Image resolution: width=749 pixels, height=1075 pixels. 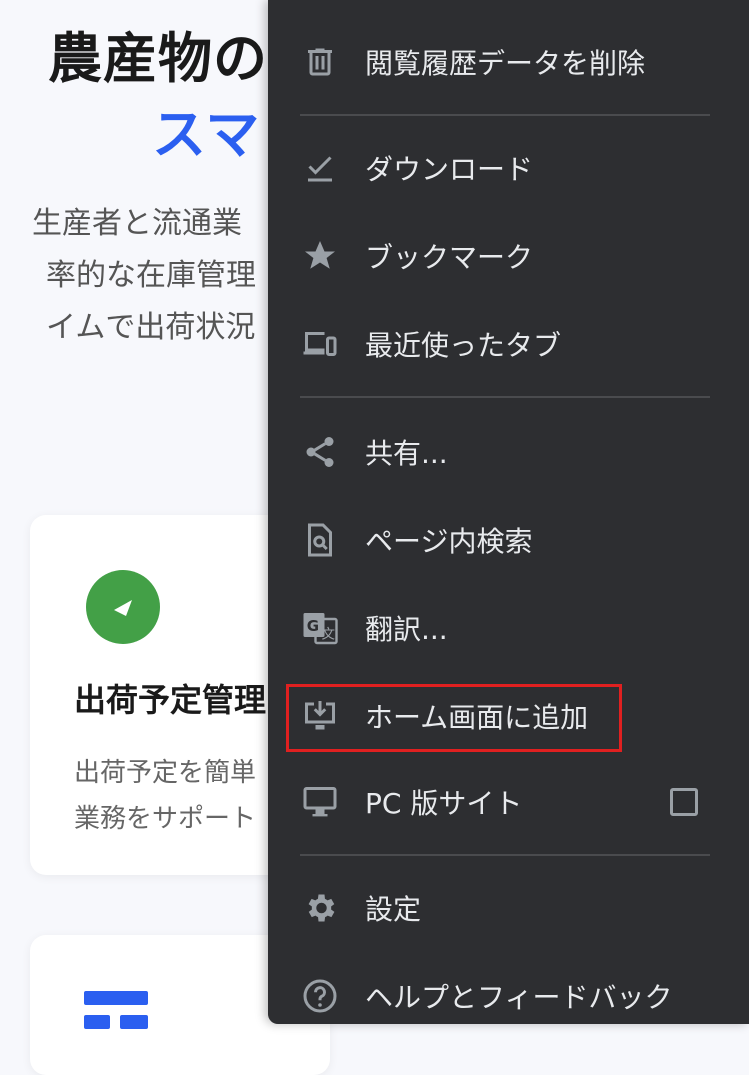 I want to click on menu-item-downloads: ダウンロード, so click(x=508, y=168).